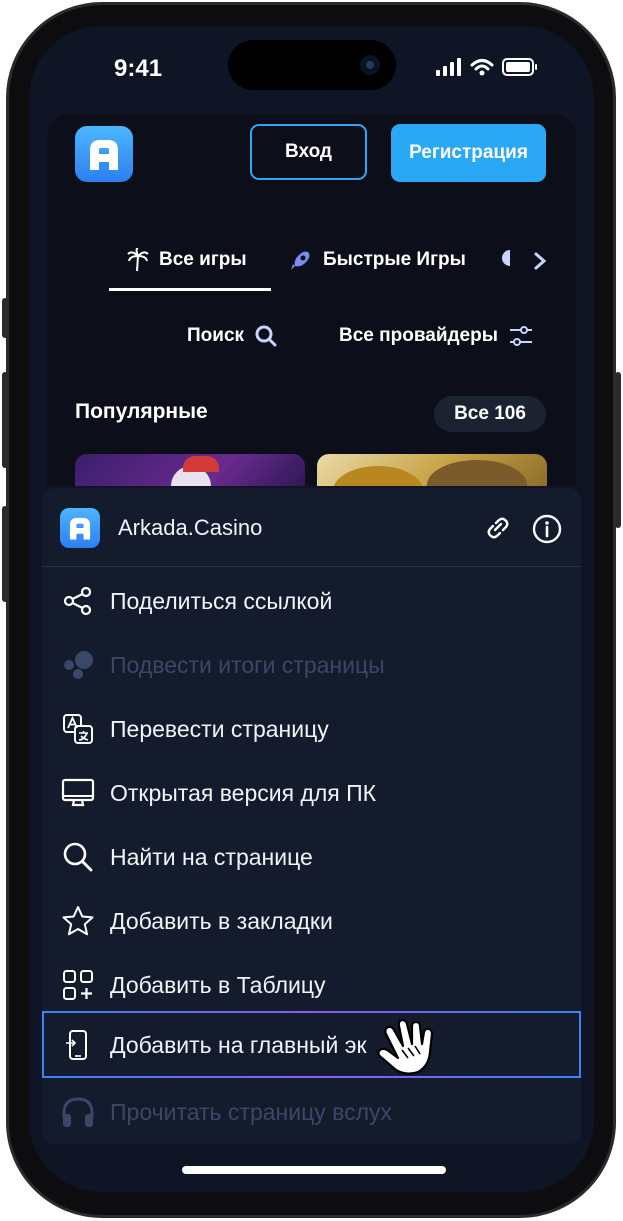  I want to click on game-tabs: Все игры Быстрые Игры, so click(339, 267).